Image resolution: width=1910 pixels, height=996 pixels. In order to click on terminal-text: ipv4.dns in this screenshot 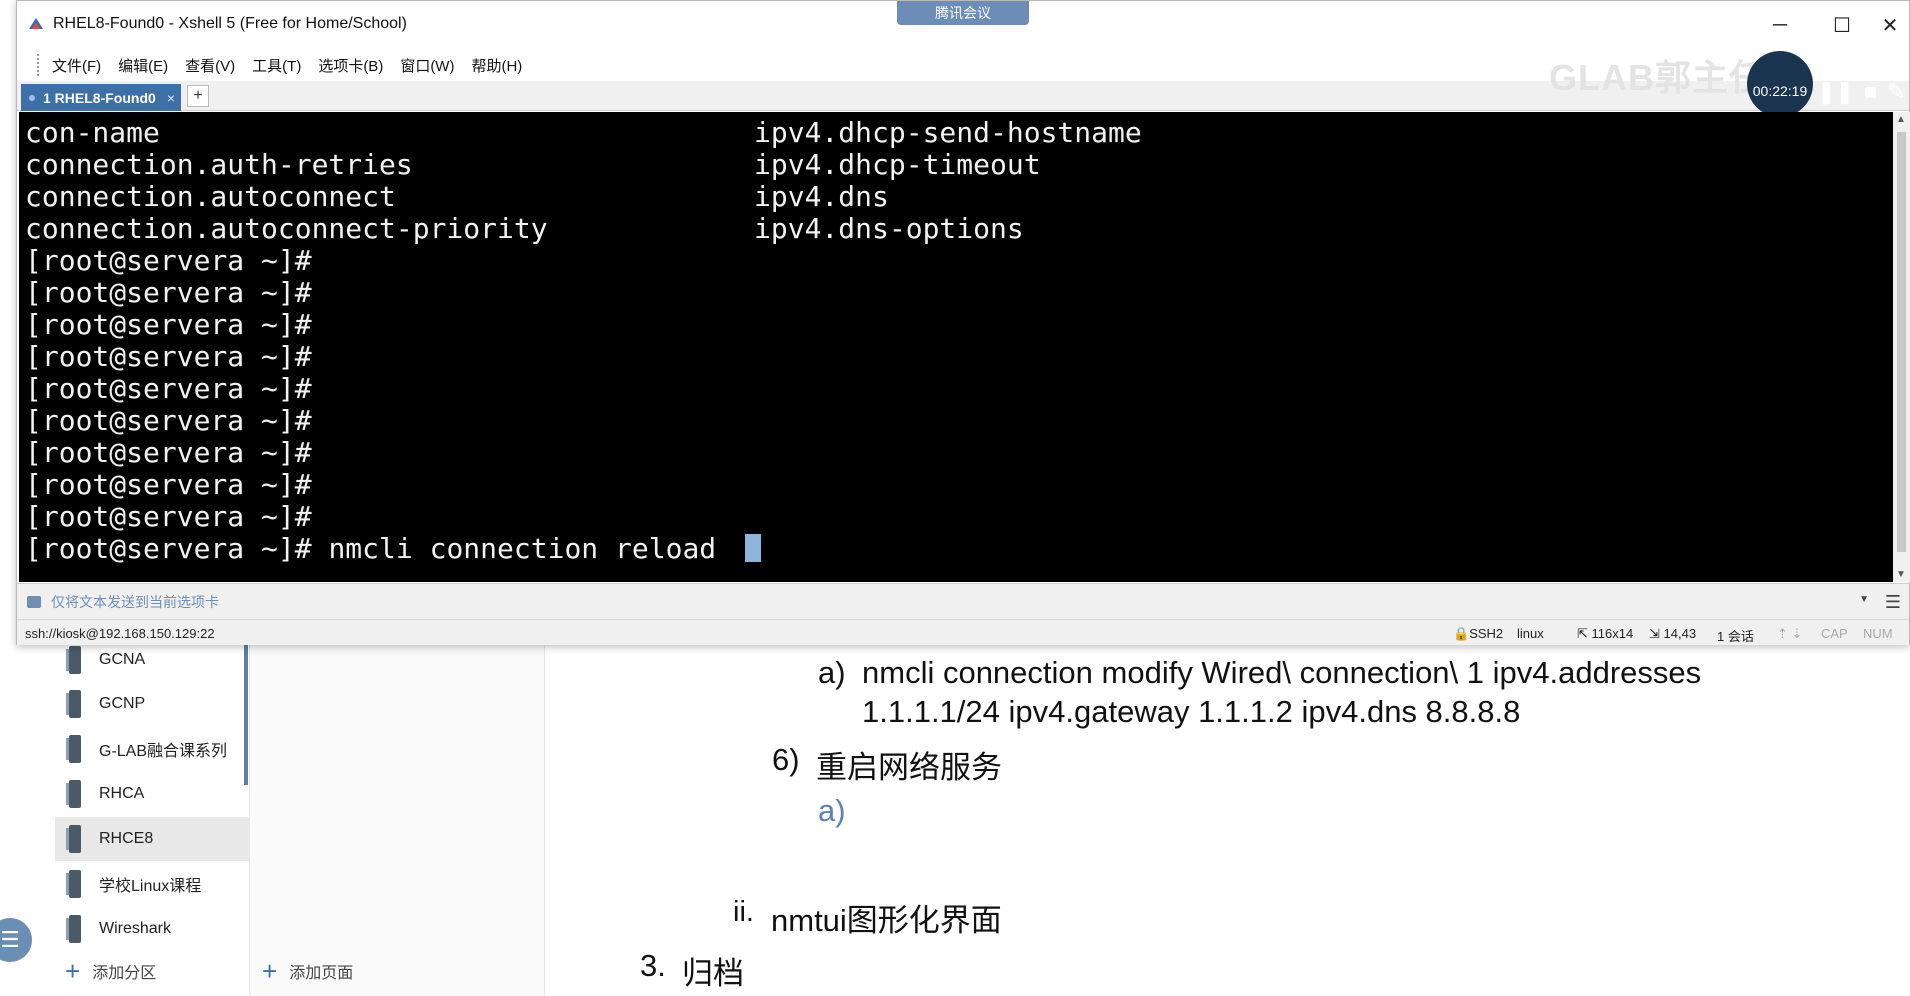, I will do `click(821, 196)`.